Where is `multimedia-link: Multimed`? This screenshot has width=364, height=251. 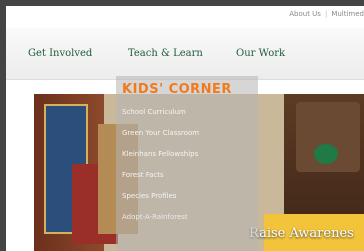 multimedia-link: Multimed is located at coordinates (347, 14).